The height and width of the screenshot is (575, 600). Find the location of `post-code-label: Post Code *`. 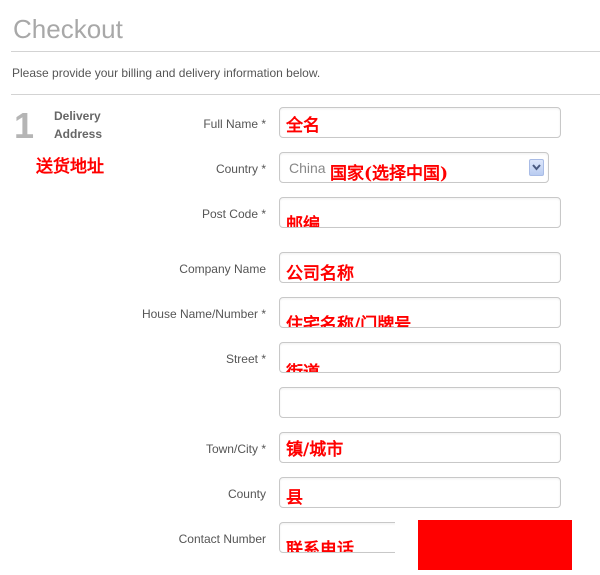

post-code-label: Post Code * is located at coordinates (233, 214).